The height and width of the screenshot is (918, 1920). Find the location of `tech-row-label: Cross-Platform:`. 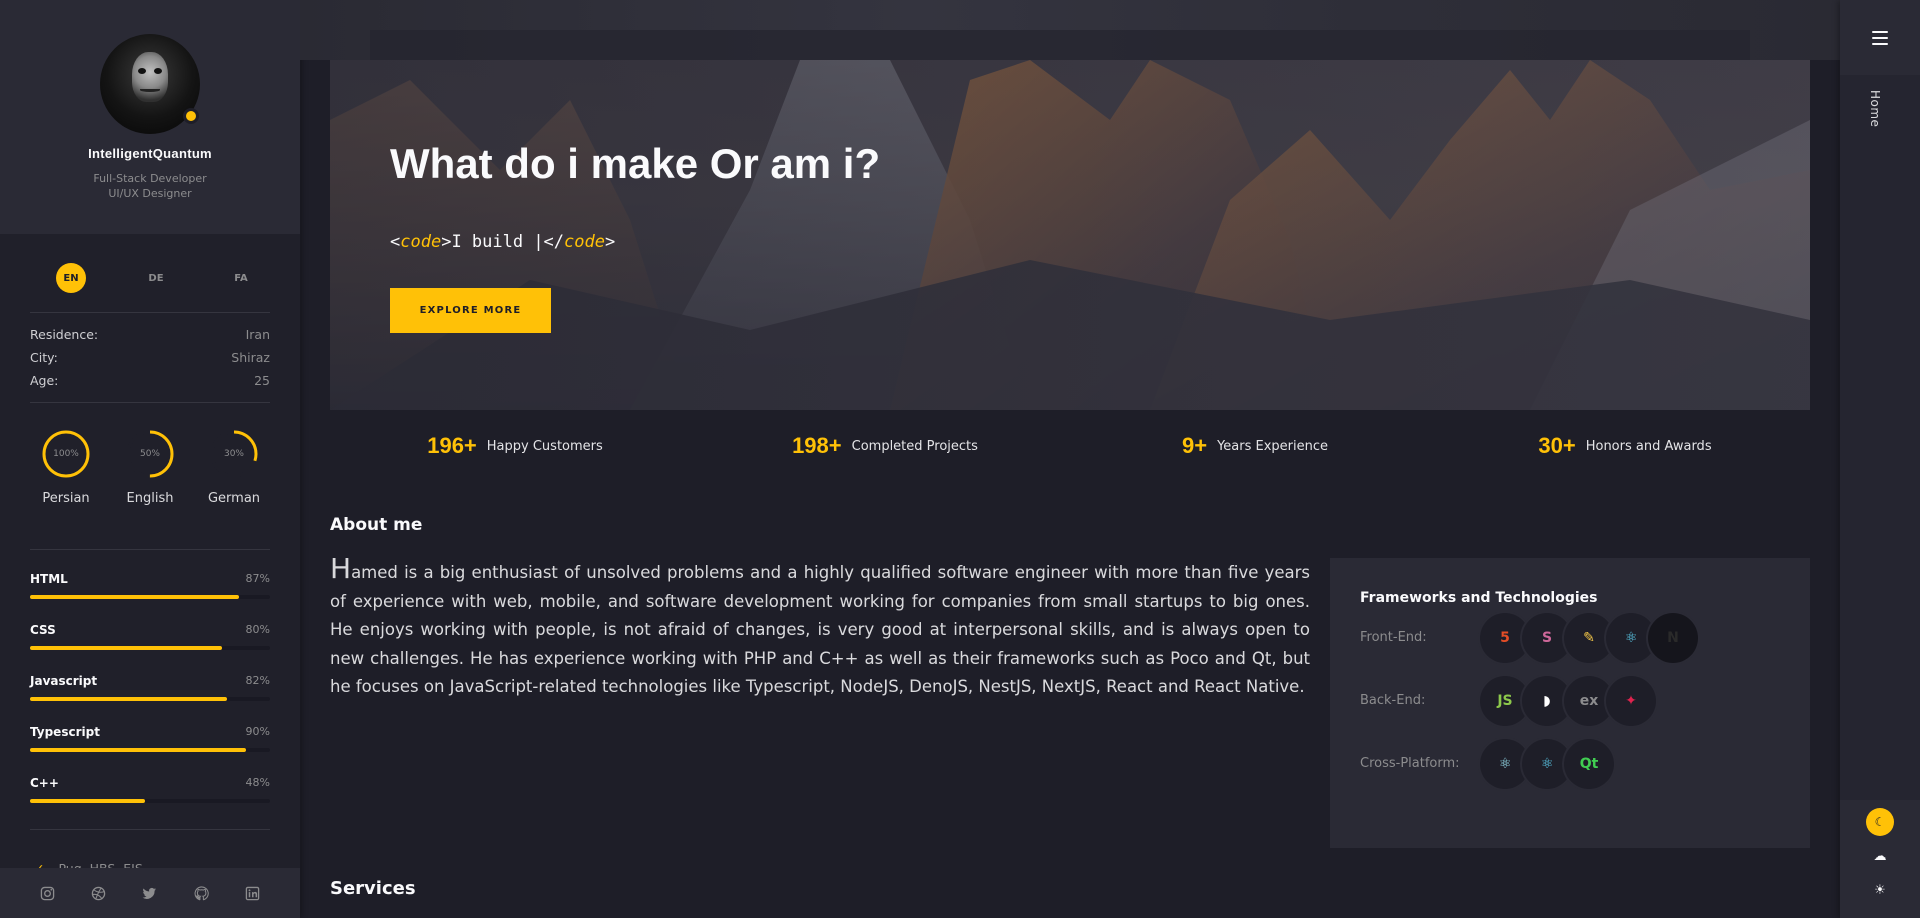

tech-row-label: Cross-Platform: is located at coordinates (1410, 763).